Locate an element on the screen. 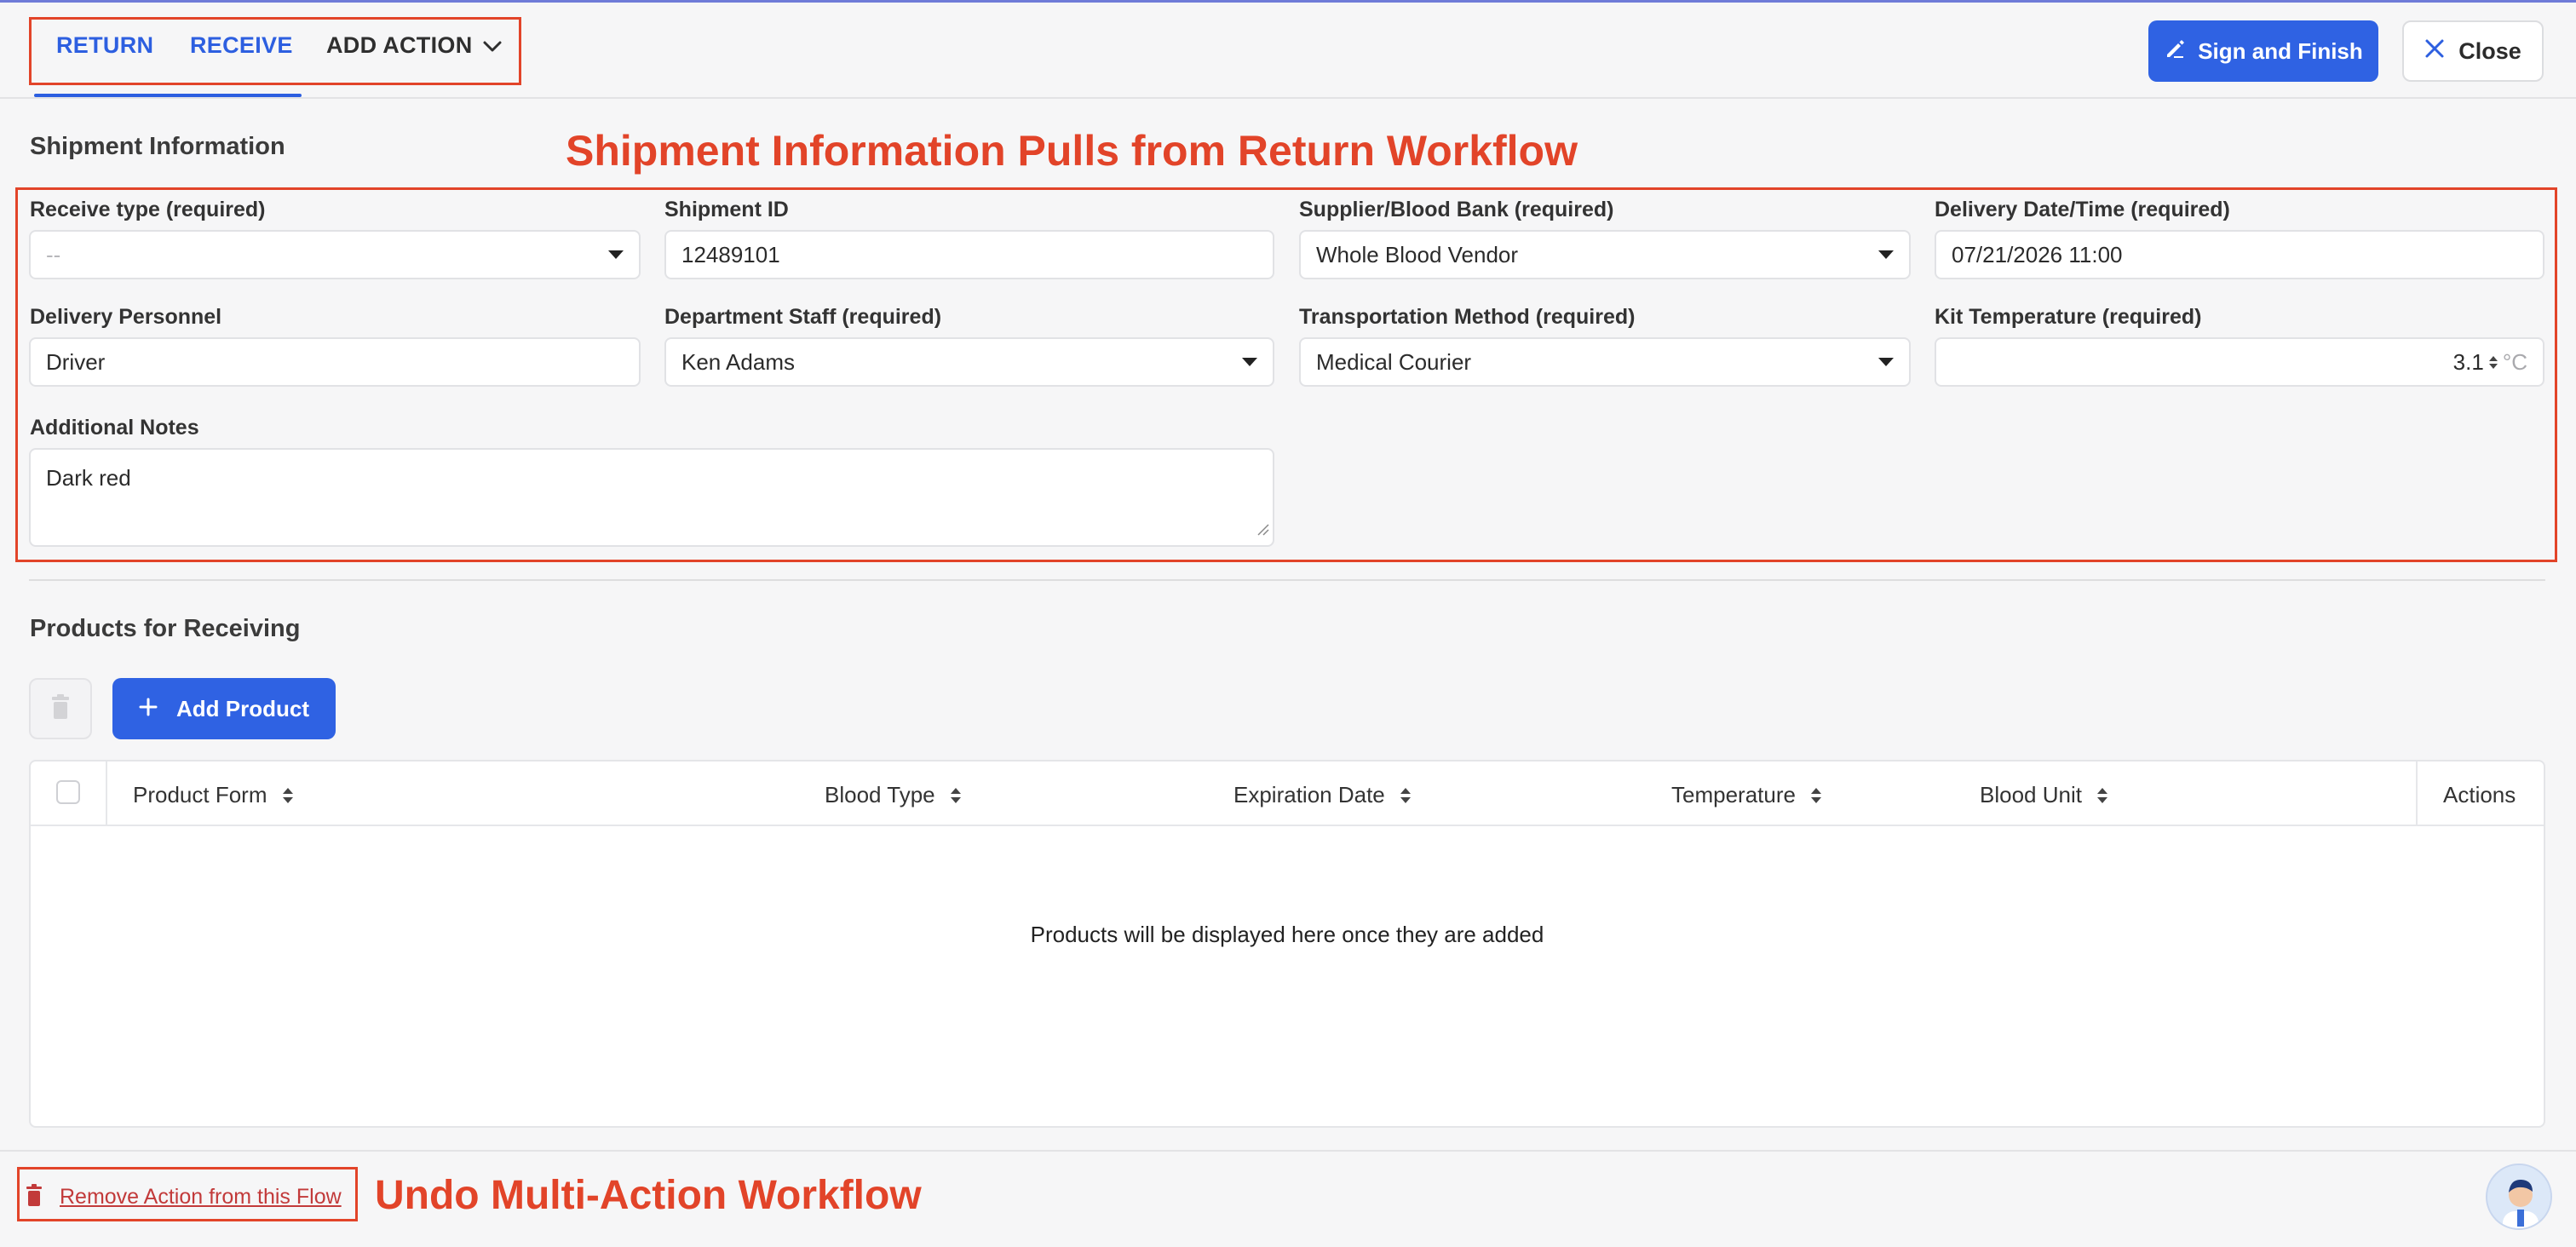  user-avatar is located at coordinates (2519, 1197).